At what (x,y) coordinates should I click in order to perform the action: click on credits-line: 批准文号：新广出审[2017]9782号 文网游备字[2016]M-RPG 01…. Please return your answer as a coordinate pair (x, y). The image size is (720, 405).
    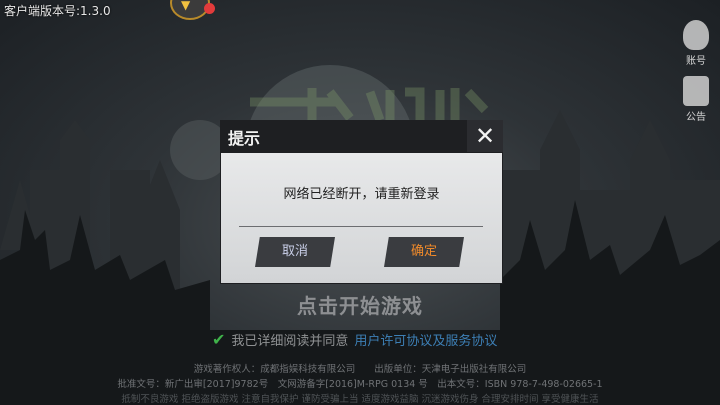
    Looking at the image, I should click on (360, 384).